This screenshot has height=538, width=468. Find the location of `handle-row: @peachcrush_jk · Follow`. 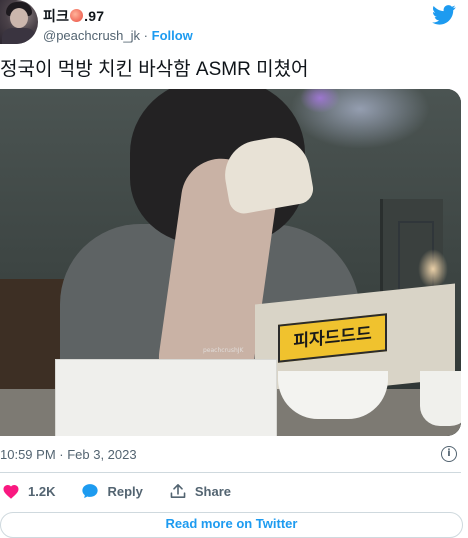

handle-row: @peachcrush_jk · Follow is located at coordinates (118, 35).